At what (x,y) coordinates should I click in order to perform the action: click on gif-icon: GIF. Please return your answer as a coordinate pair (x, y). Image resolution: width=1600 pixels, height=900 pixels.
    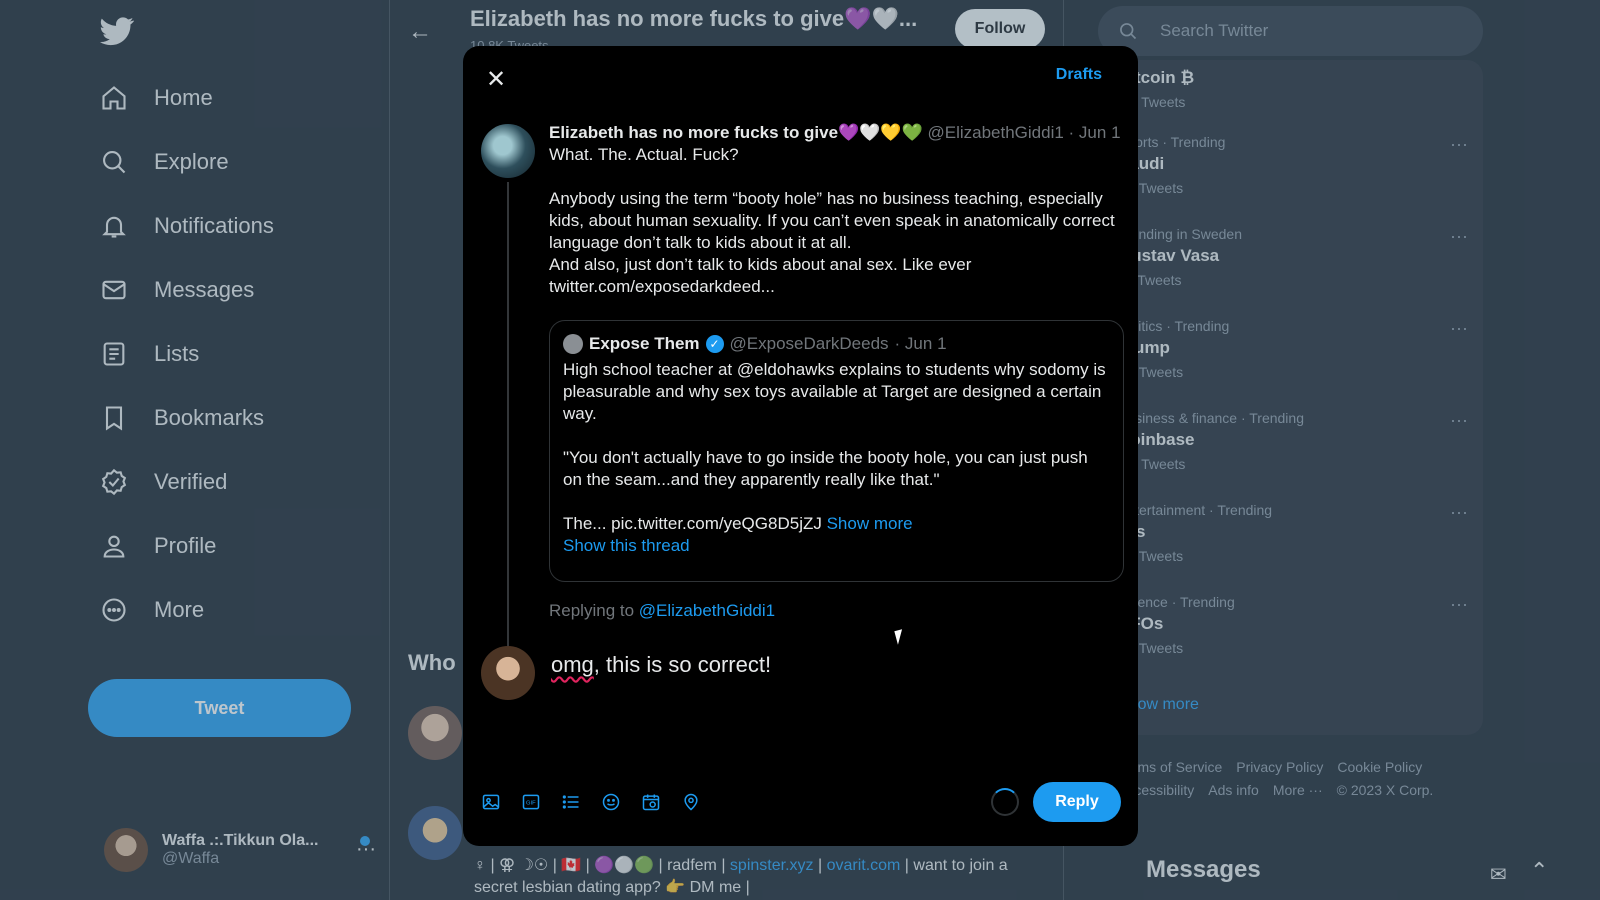
    Looking at the image, I should click on (531, 802).